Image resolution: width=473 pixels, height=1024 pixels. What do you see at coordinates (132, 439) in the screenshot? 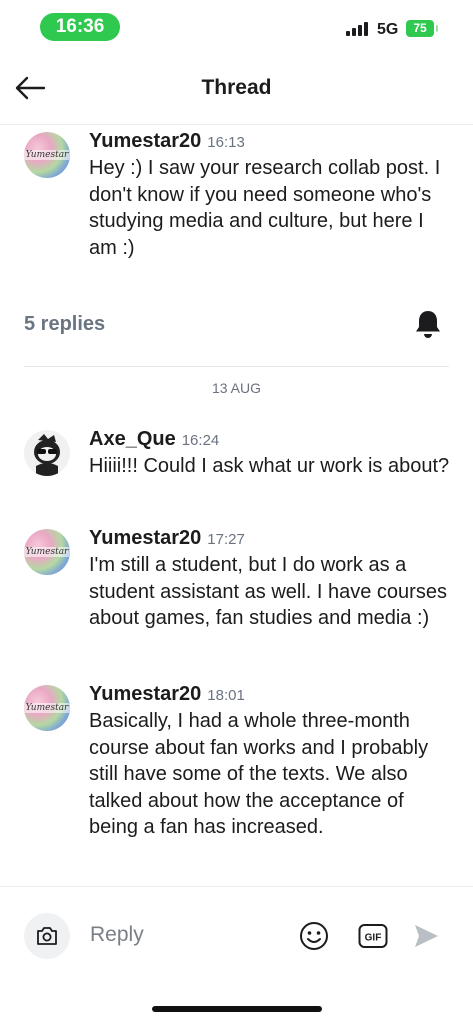
I see `username: Axe_Que` at bounding box center [132, 439].